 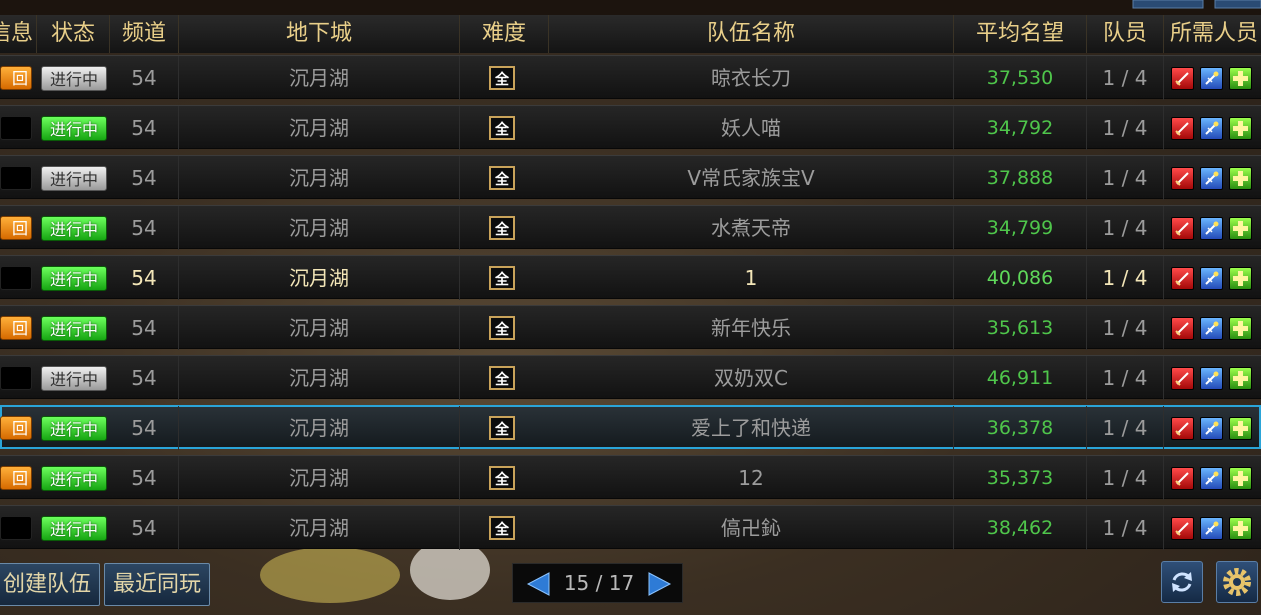 I want to click on prev-page-icon, so click(x=538, y=584).